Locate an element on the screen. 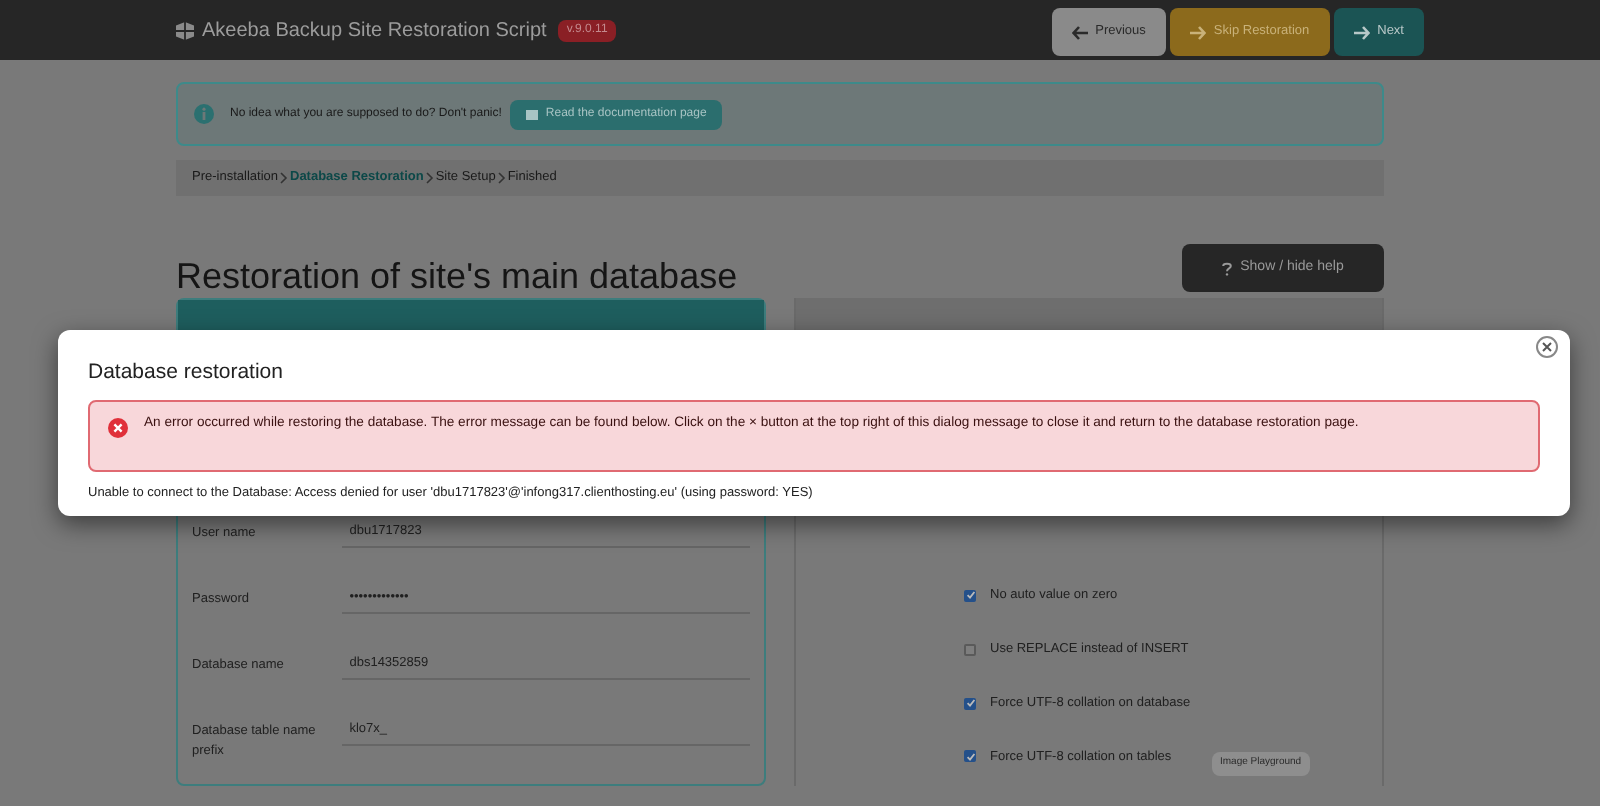 Image resolution: width=1600 pixels, height=806 pixels. app-title: Akeeba Backup Site Restoration Script is located at coordinates (374, 31).